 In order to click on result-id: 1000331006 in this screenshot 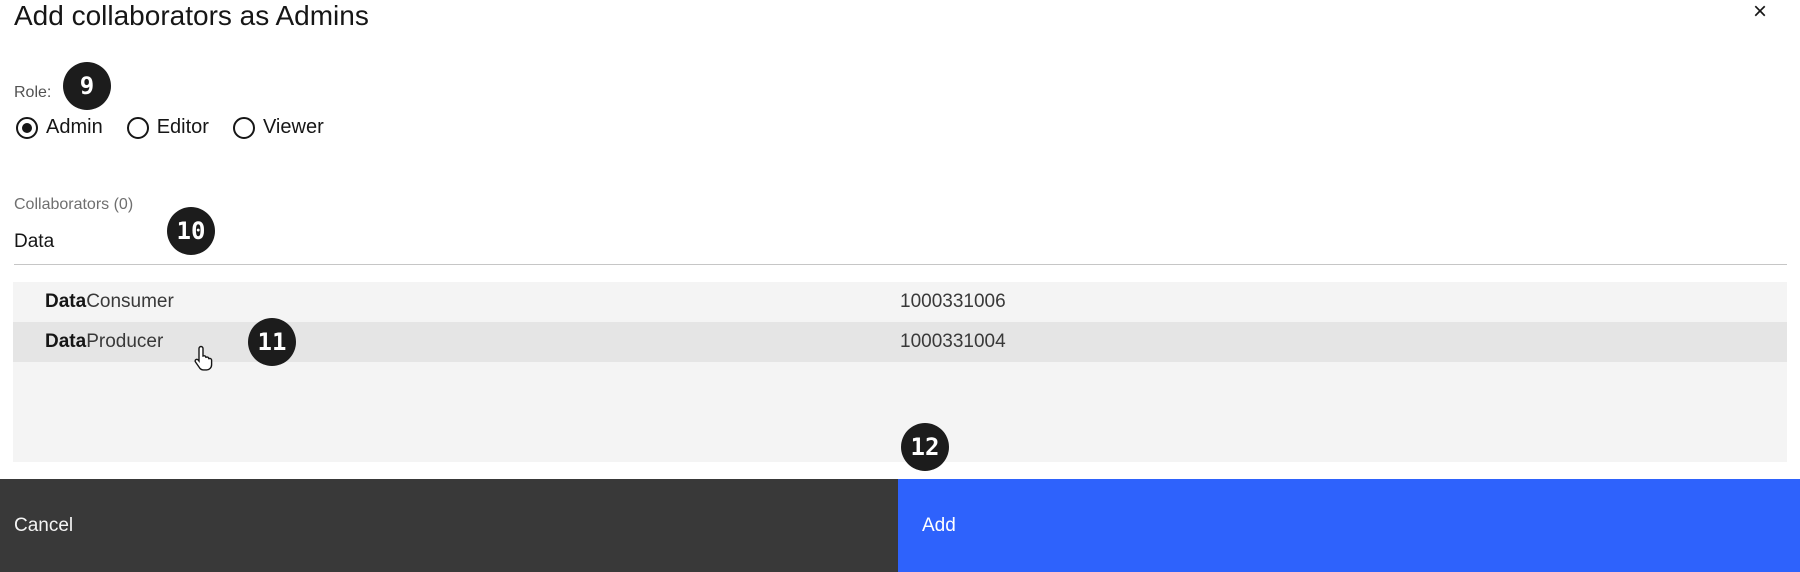, I will do `click(953, 301)`.